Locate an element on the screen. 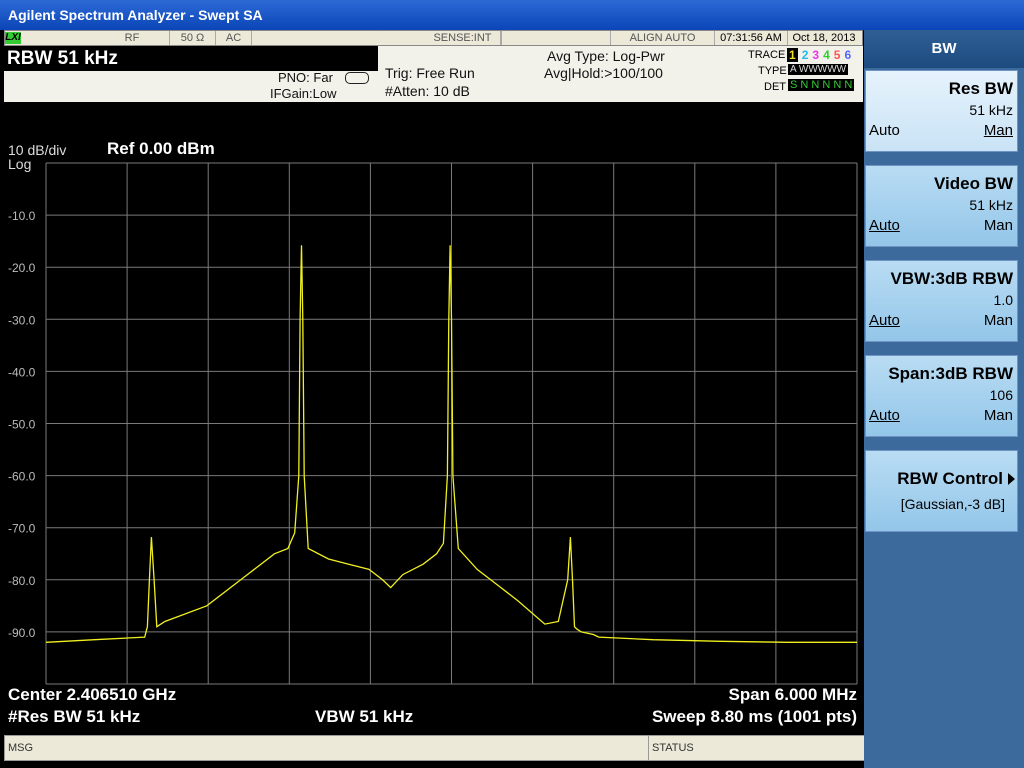 The image size is (1024, 768). atten-readout: #Atten: 10 dB is located at coordinates (427, 91).